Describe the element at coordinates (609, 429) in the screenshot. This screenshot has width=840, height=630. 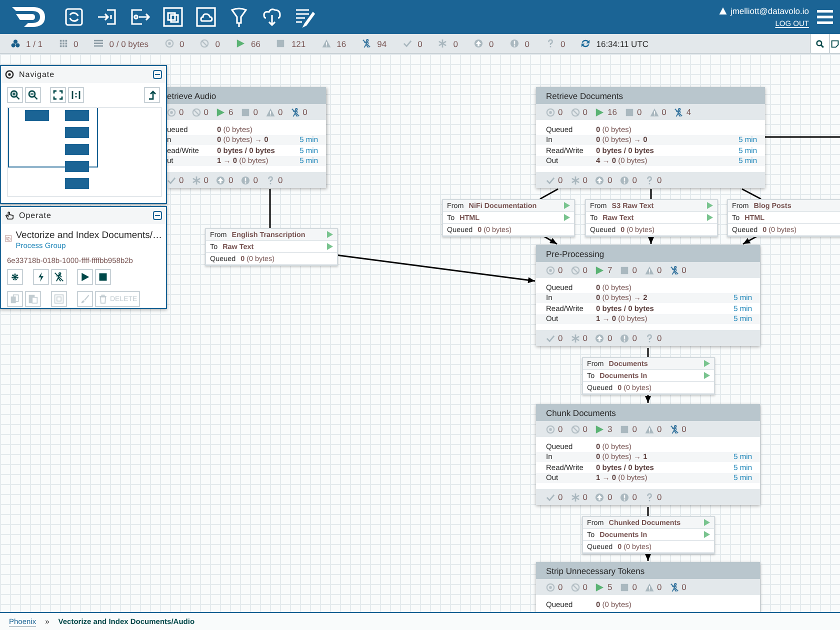
I see `stat-count: 3` at that location.